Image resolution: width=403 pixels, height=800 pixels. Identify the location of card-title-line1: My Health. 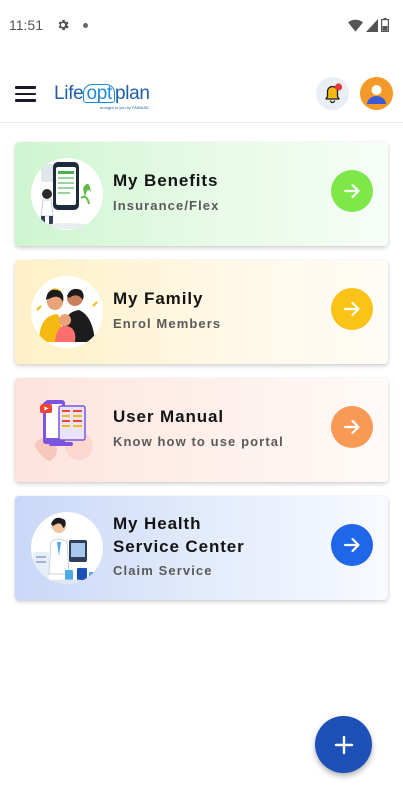
(157, 523).